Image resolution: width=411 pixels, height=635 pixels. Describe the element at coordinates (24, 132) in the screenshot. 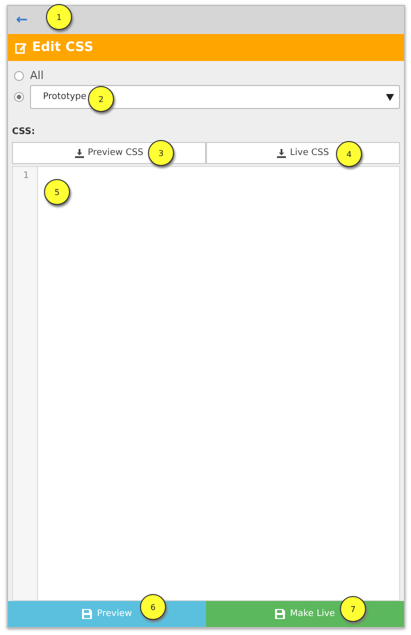

I see `css-label: CSS:` at that location.